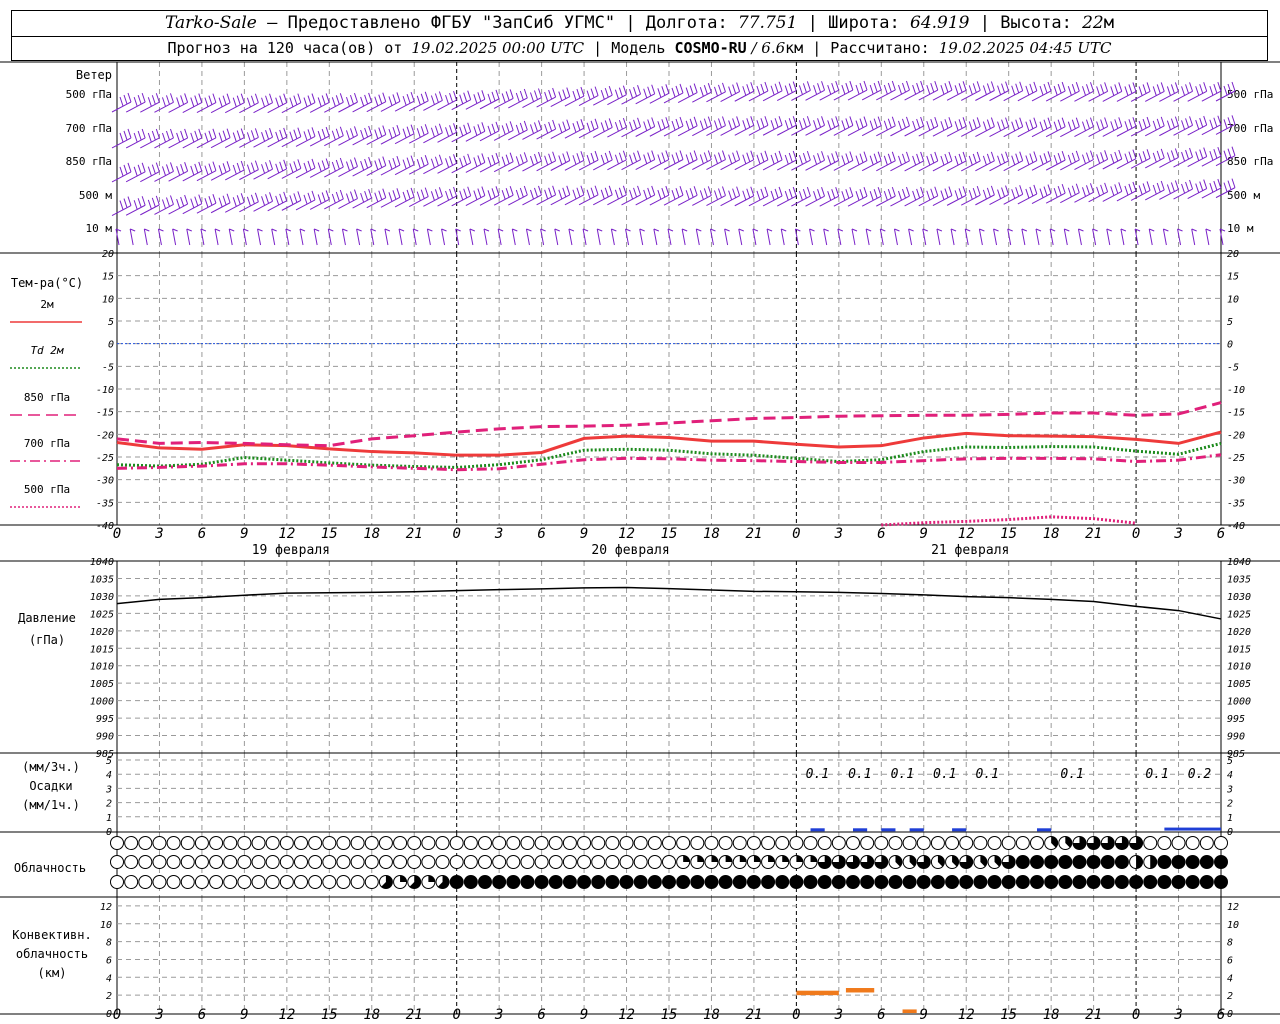 The image size is (1280, 1024). What do you see at coordinates (108, 789) in the screenshot?
I see `precip-tick-label: 3` at bounding box center [108, 789].